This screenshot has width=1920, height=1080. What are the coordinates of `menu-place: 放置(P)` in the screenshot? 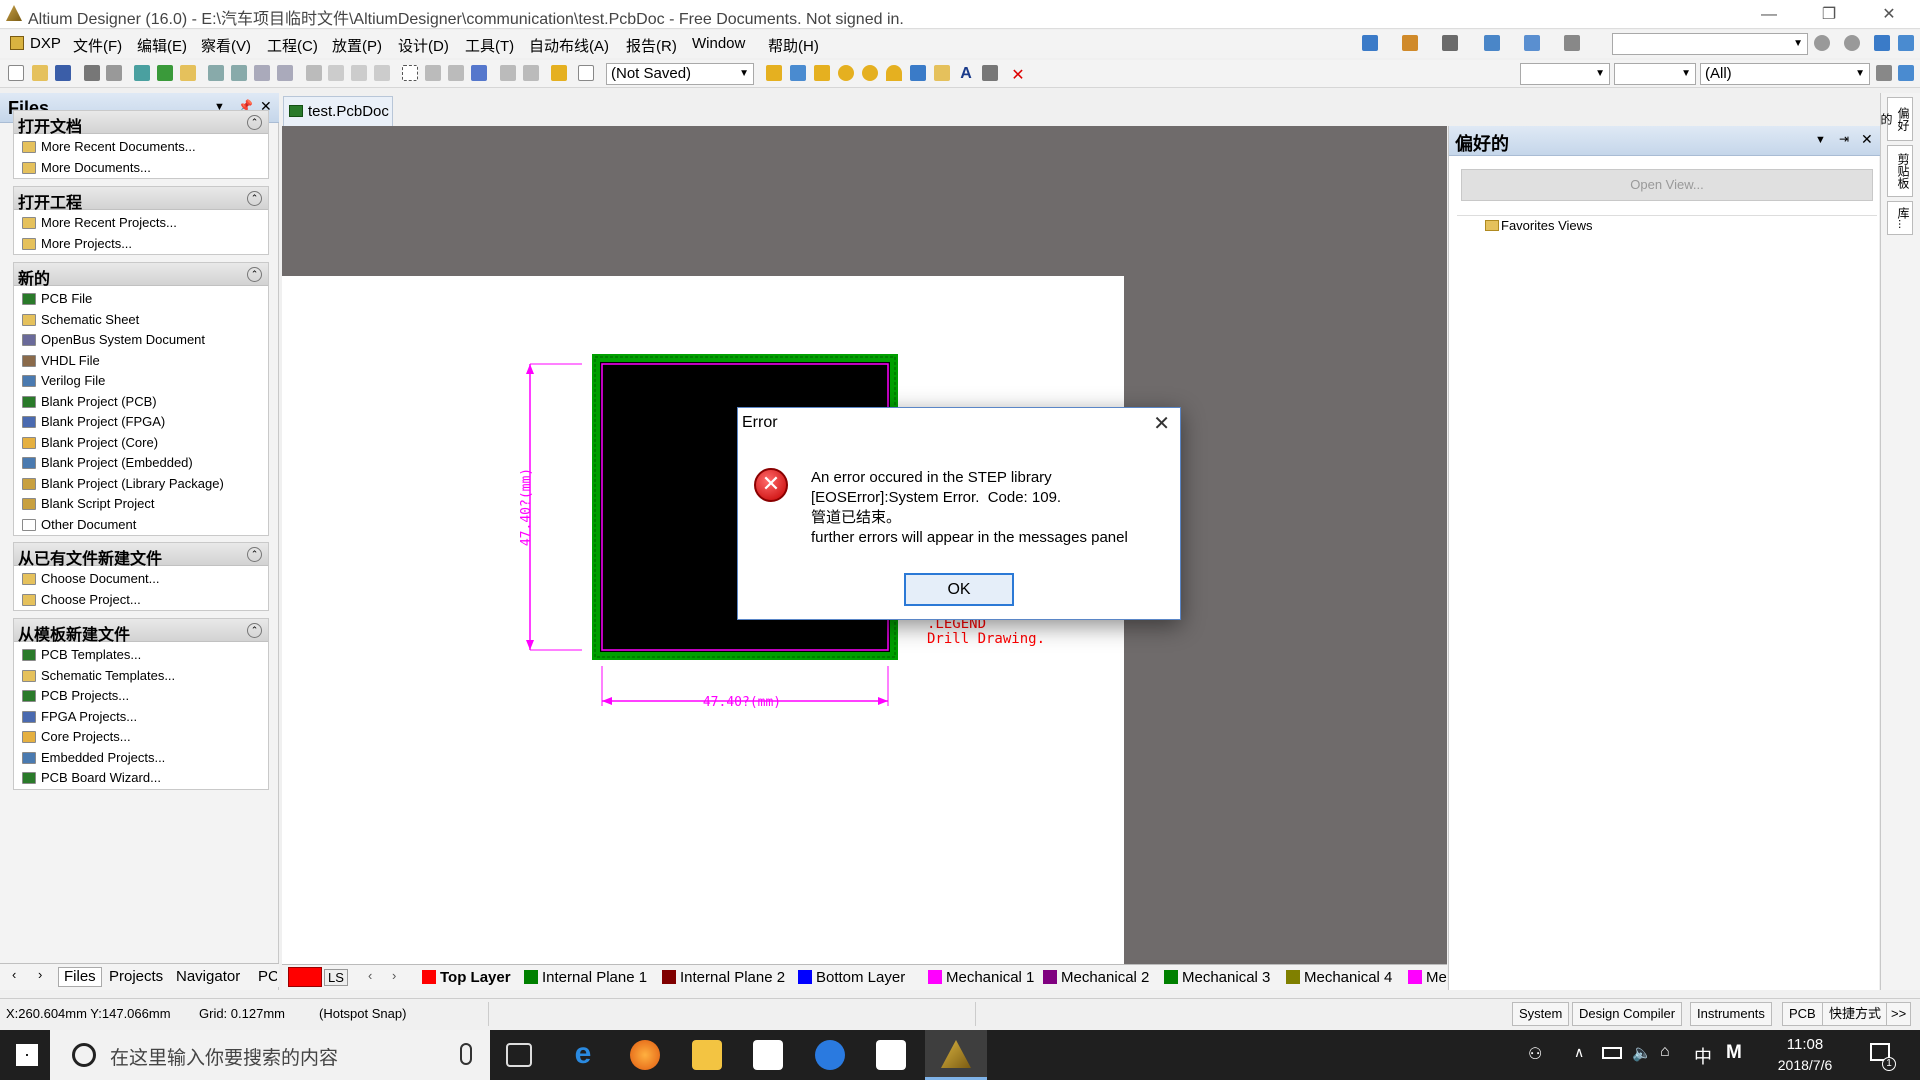 It's located at (357, 45).